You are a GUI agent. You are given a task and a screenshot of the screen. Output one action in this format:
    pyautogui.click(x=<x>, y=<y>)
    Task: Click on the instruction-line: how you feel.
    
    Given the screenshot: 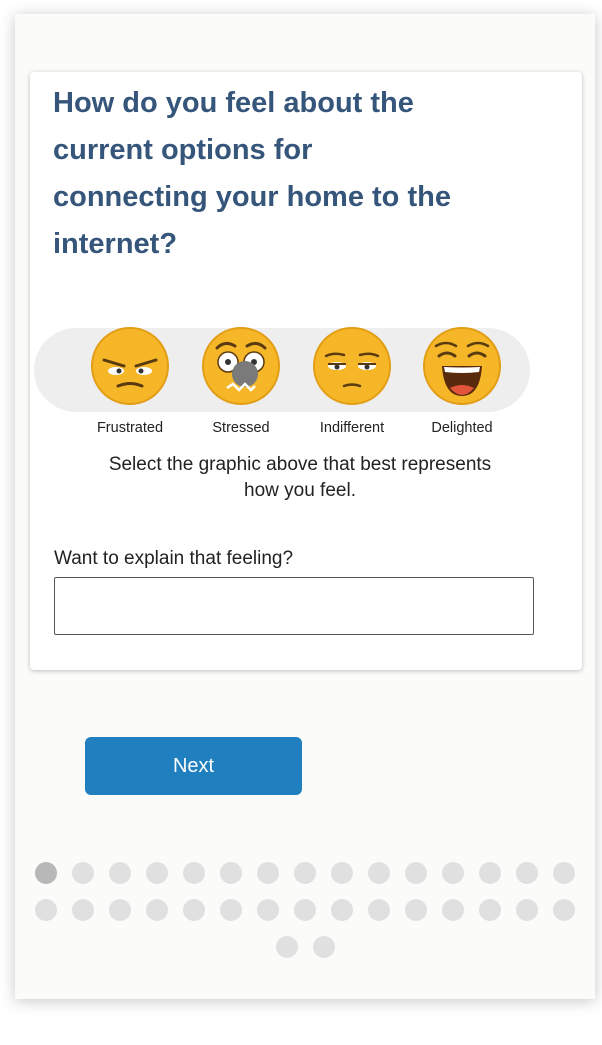 What is the action you would take?
    pyautogui.click(x=300, y=490)
    